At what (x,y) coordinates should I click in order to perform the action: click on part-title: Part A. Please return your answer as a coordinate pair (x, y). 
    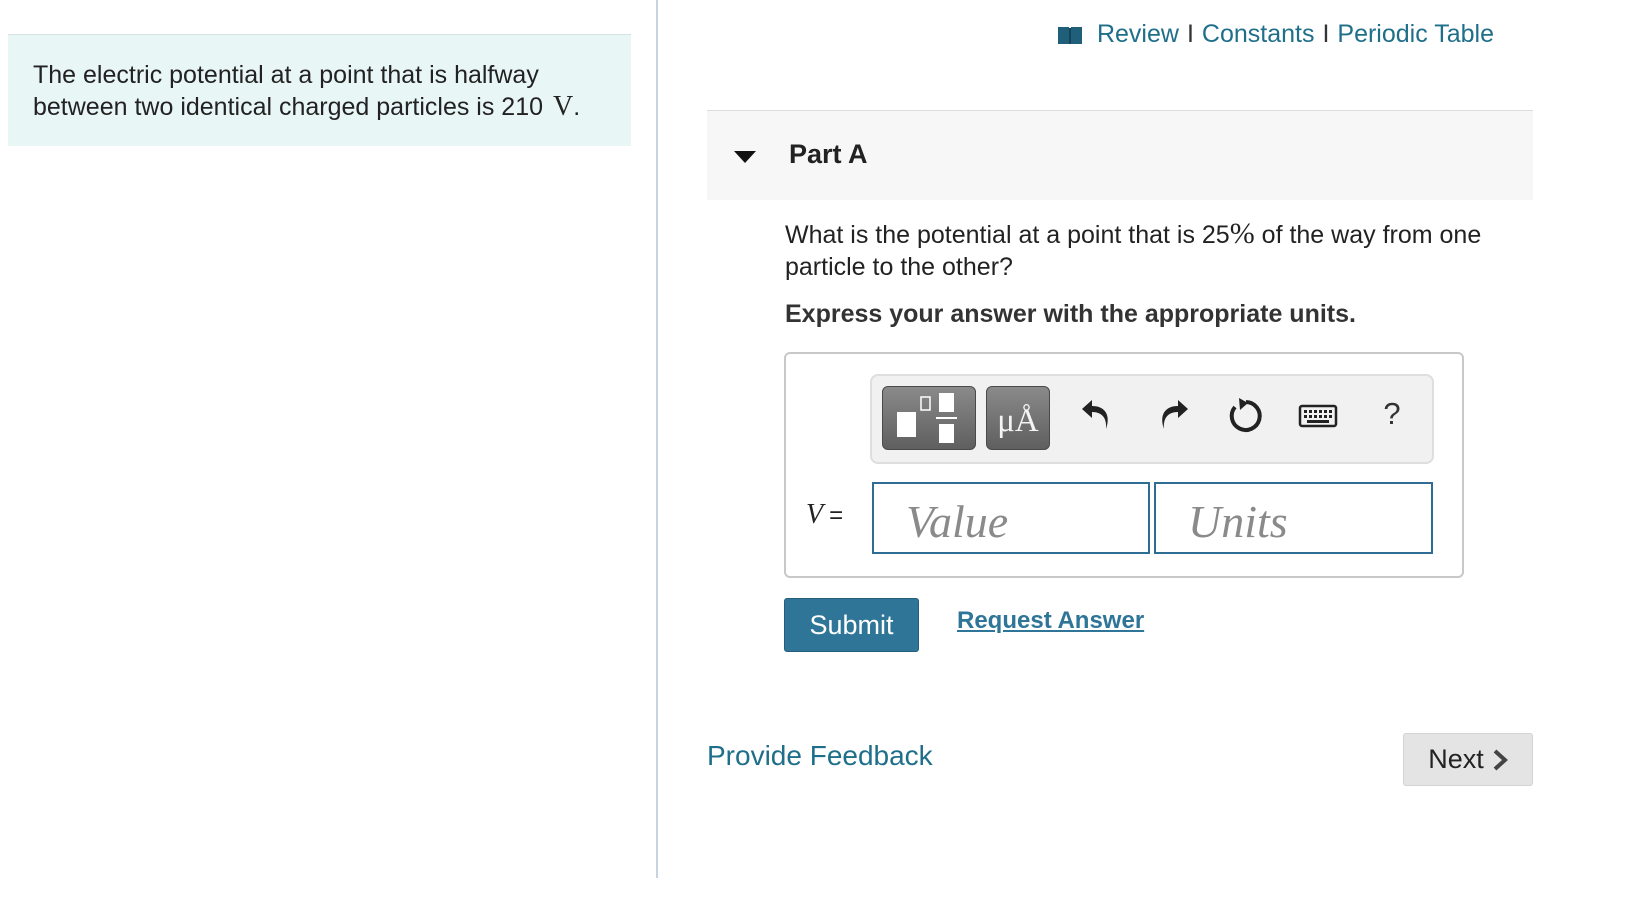
    Looking at the image, I should click on (828, 154).